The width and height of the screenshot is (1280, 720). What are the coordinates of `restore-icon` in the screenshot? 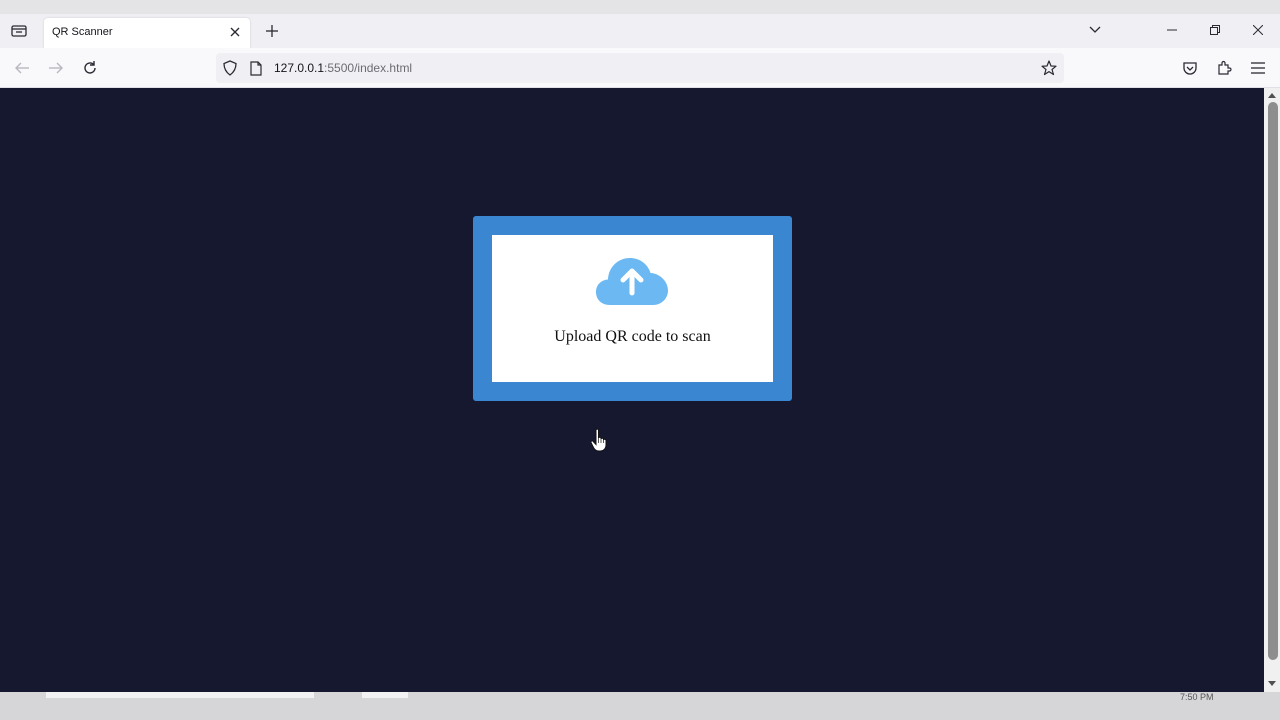 It's located at (1215, 30).